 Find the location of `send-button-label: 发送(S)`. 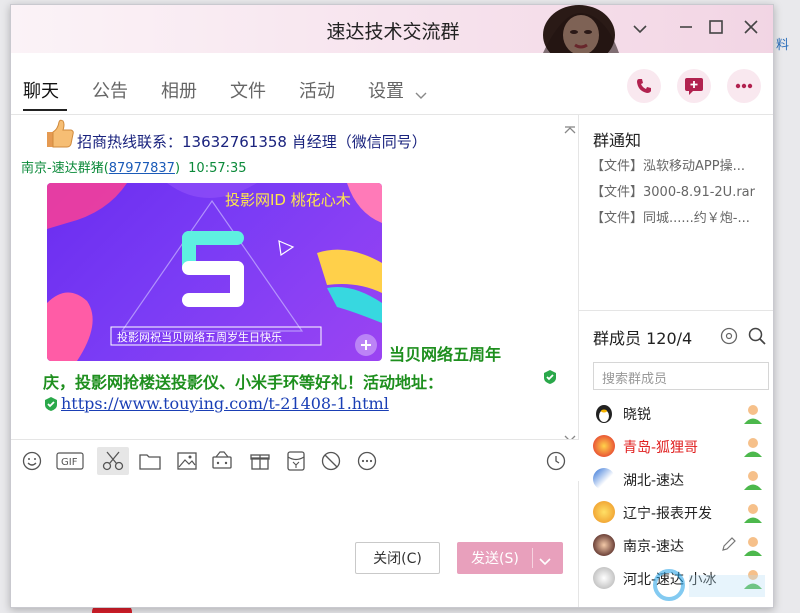

send-button-label: 发送(S) is located at coordinates (495, 559).